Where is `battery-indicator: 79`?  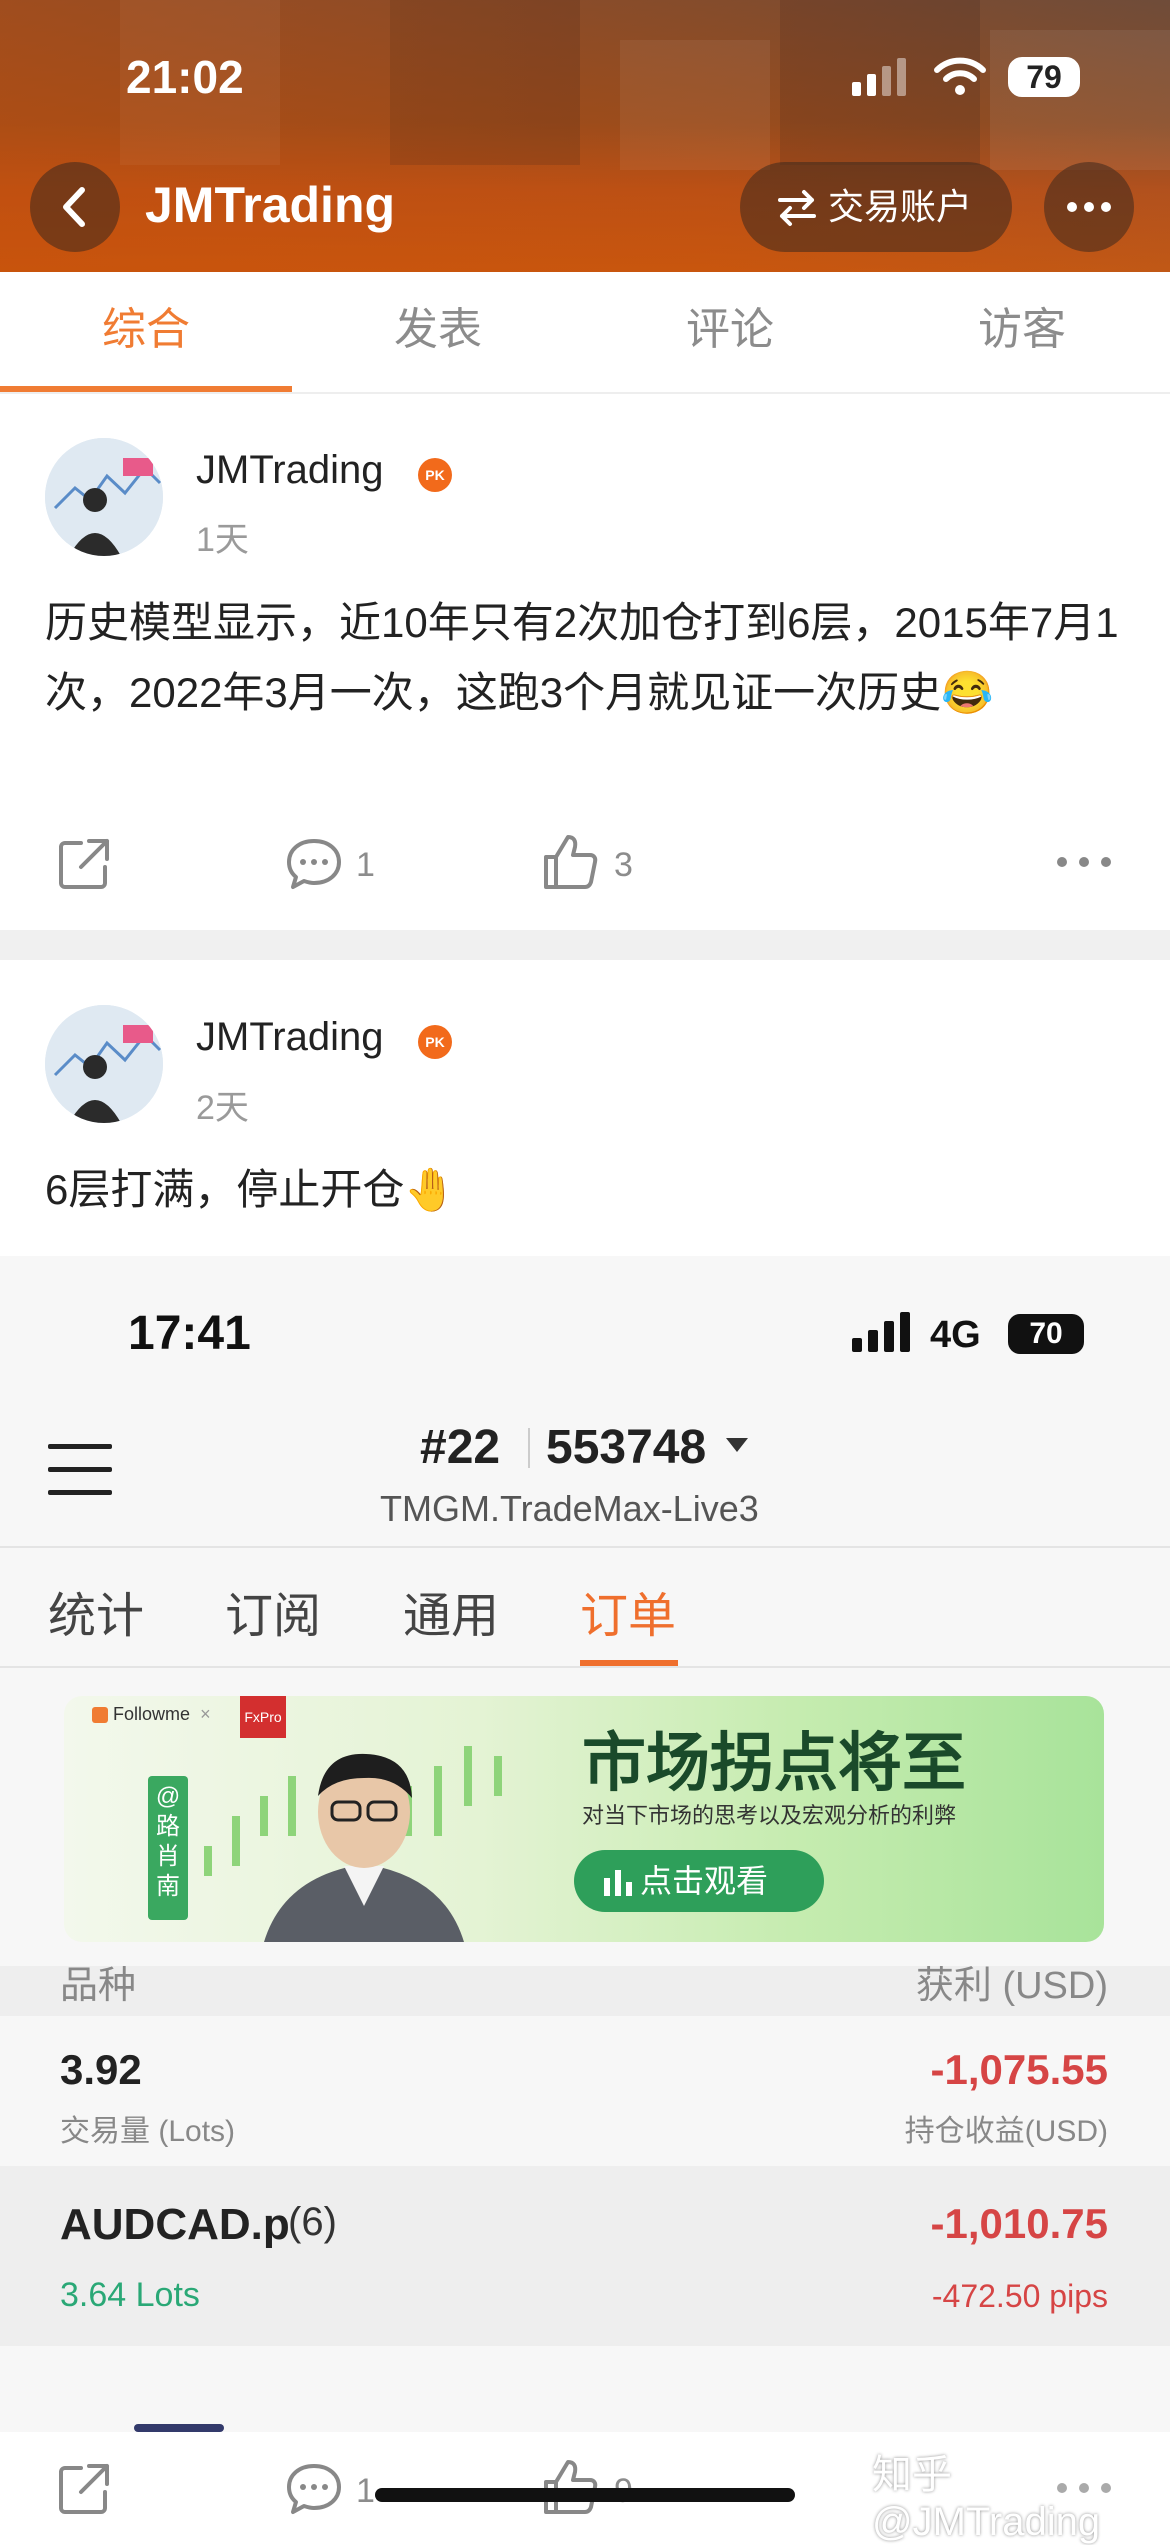 battery-indicator: 79 is located at coordinates (1044, 77).